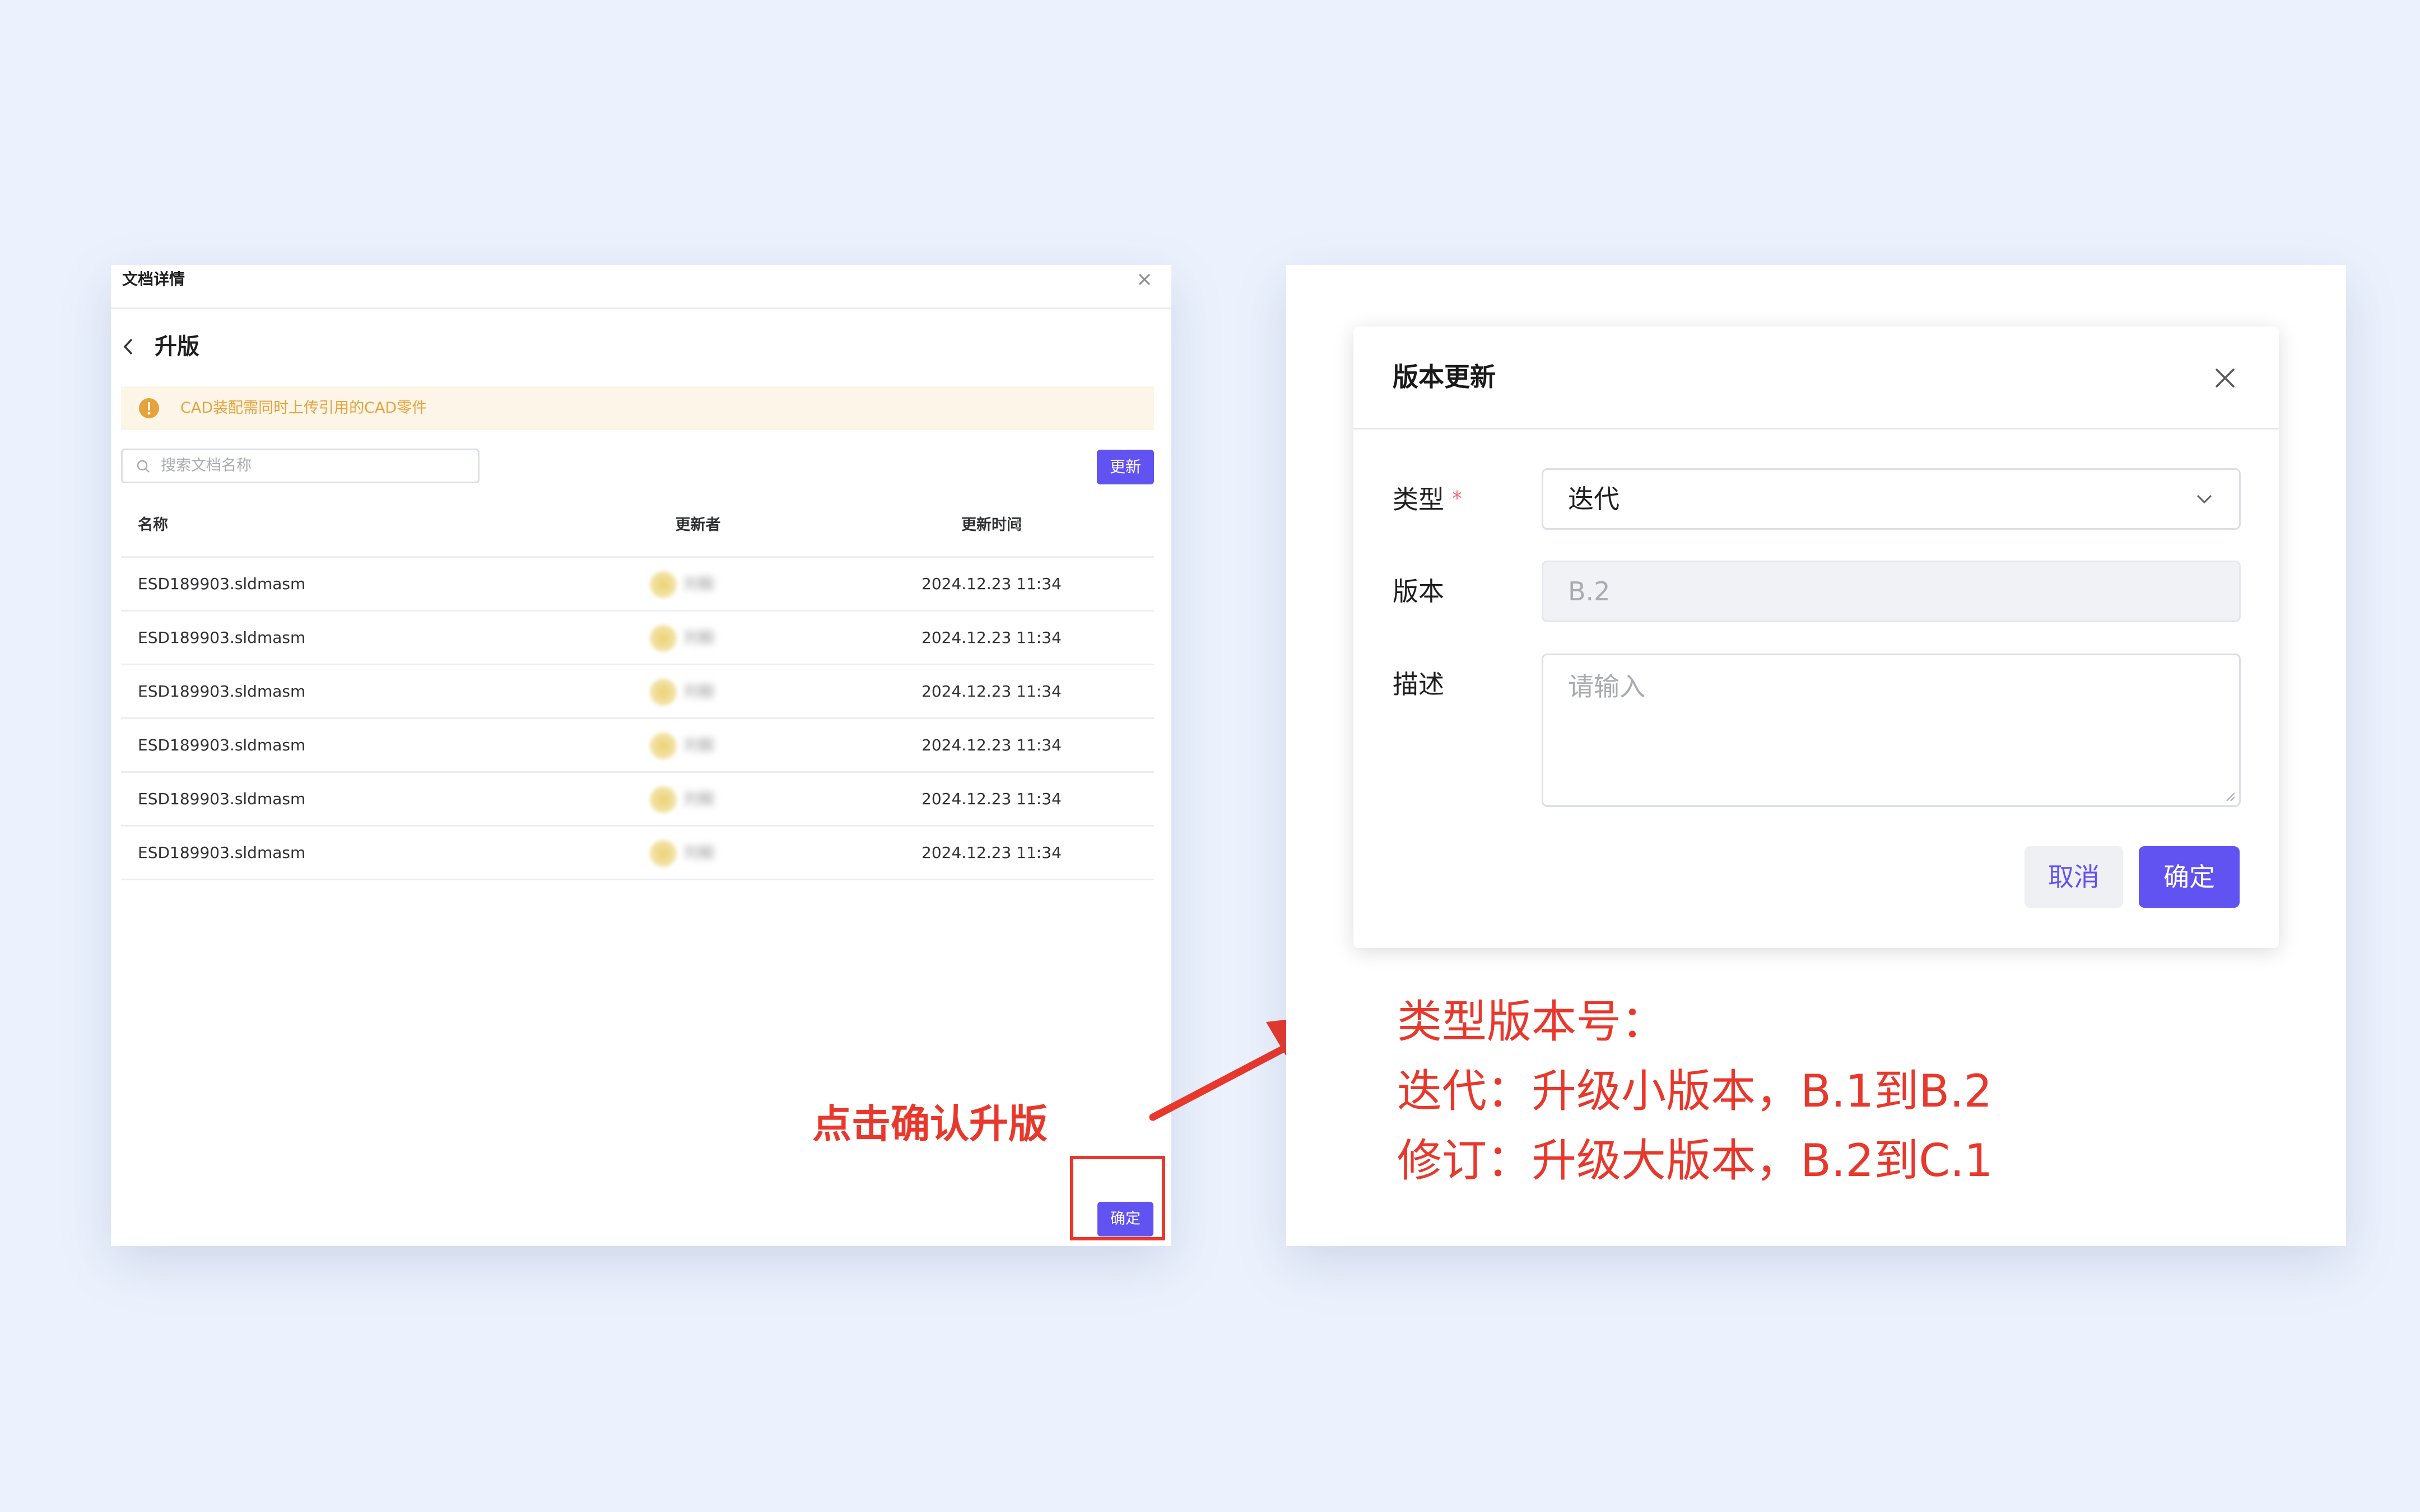 This screenshot has width=2420, height=1512. Describe the element at coordinates (638, 408) in the screenshot. I see `warning-alert: CAD装配需同时上传引用的CAD零件` at that location.